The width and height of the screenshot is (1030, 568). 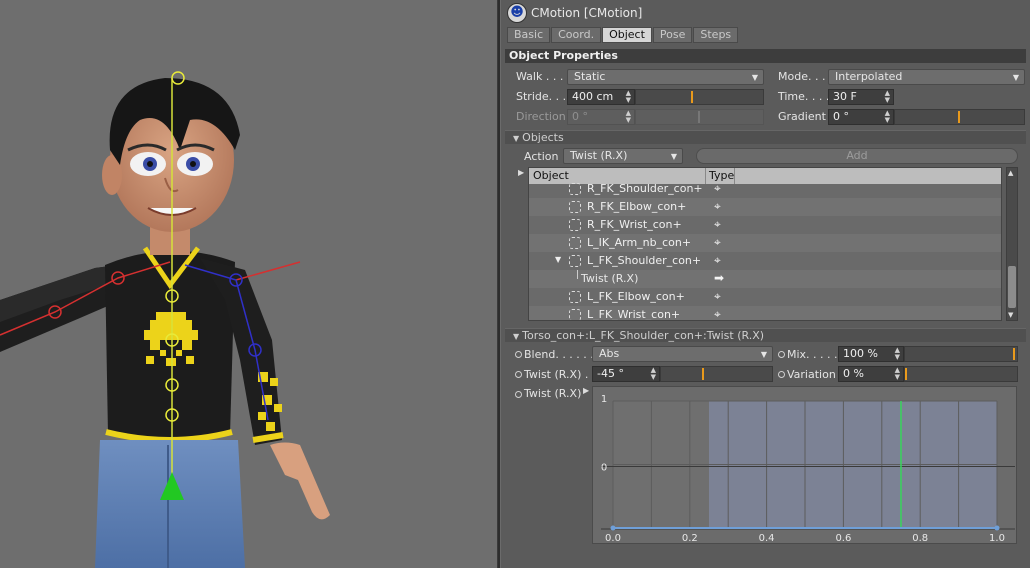 What do you see at coordinates (517, 13) in the screenshot?
I see `cmotion-icon: ☻` at bounding box center [517, 13].